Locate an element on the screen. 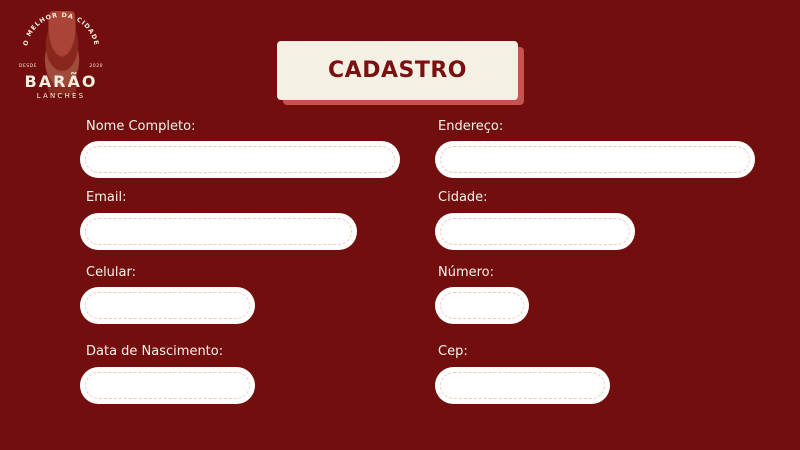  logo-name: BARÃO is located at coordinates (61, 81).